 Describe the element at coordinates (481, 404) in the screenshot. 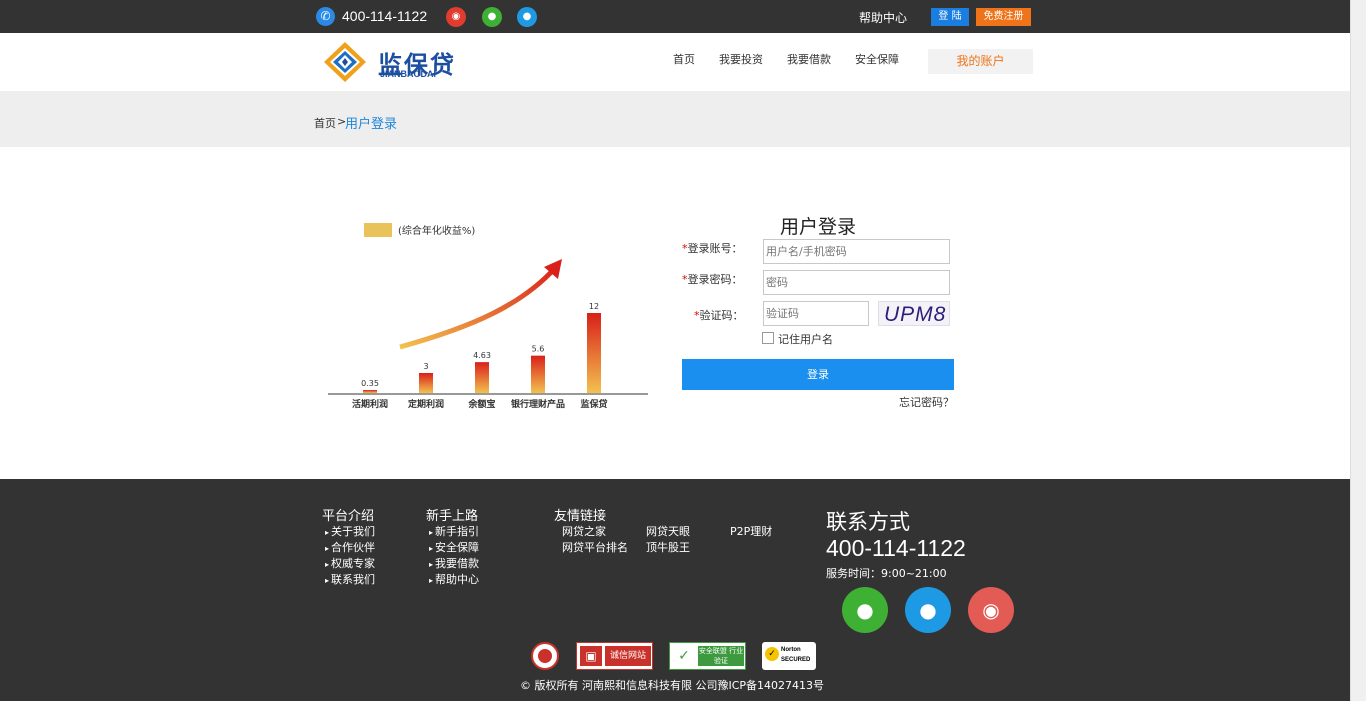

I see `category-label: 余额宝` at that location.